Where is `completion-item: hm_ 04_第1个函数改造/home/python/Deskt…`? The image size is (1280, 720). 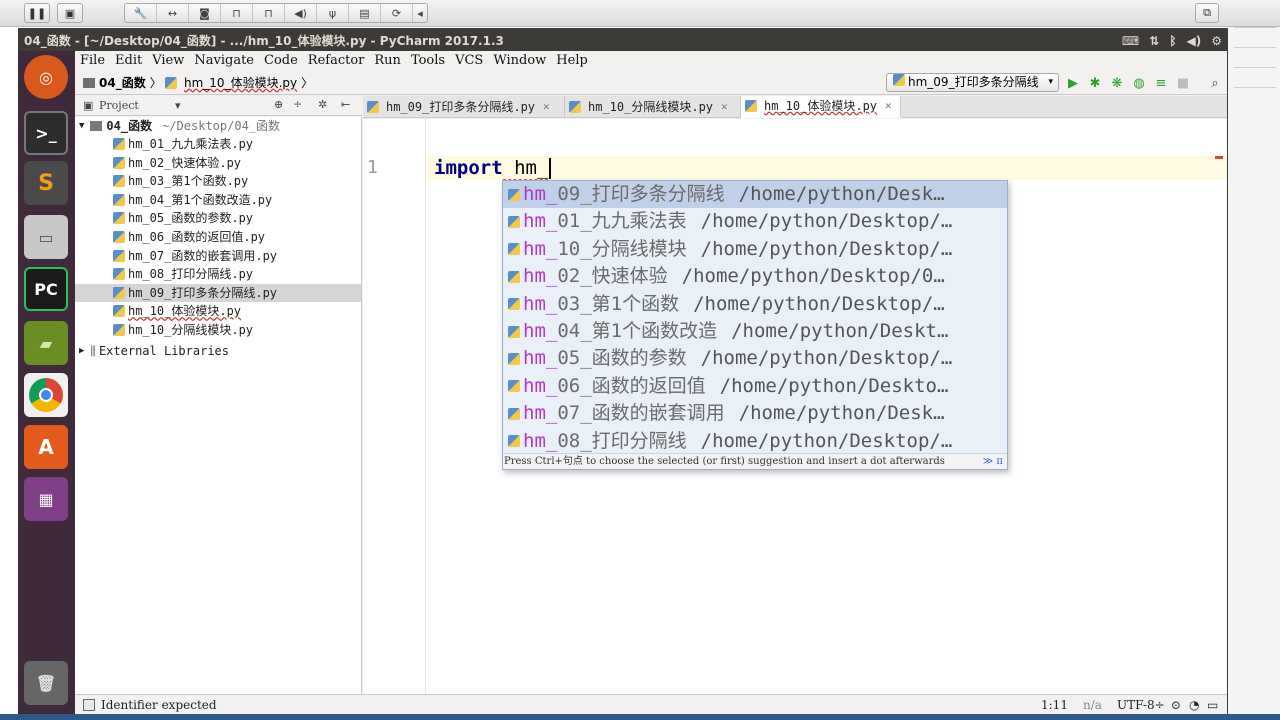
completion-item: hm_ 04_第1个函数改造/home/python/Deskt… is located at coordinates (755, 331).